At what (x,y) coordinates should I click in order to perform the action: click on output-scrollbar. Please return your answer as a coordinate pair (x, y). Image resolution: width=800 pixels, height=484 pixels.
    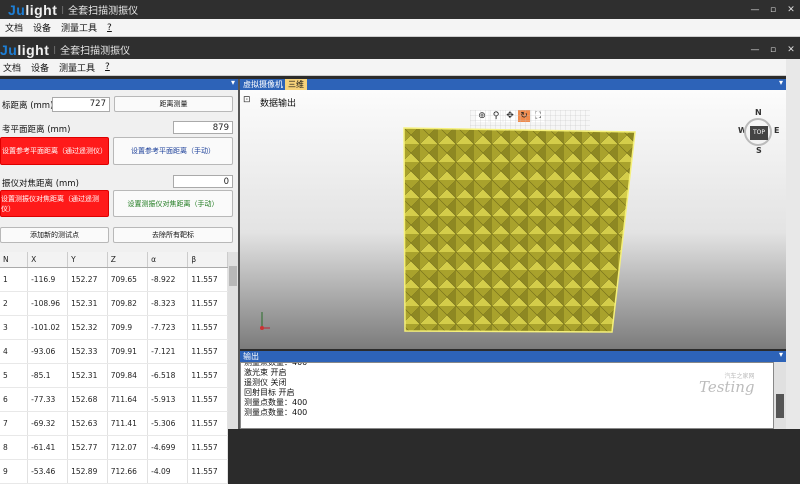
    Looking at the image, I should click on (780, 395).